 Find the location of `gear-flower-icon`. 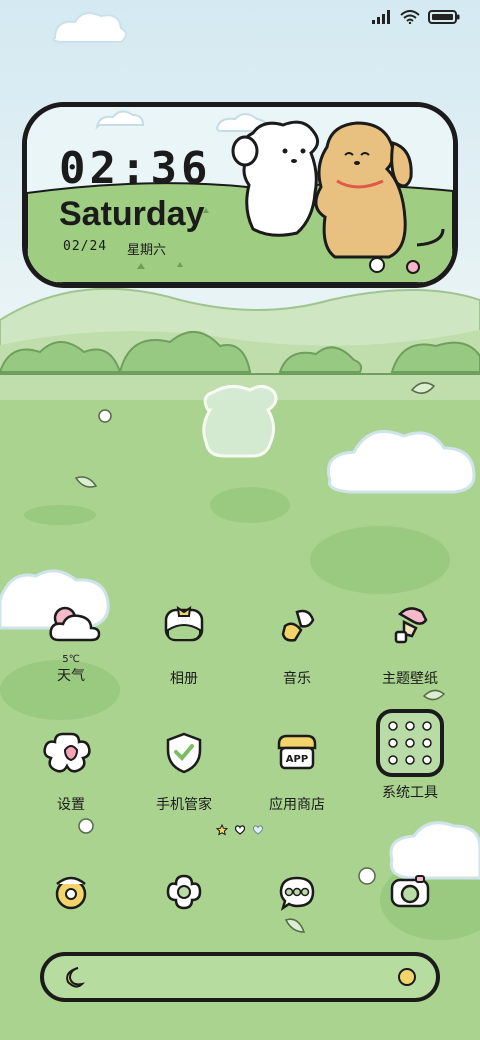

gear-flower-icon is located at coordinates (67, 752).